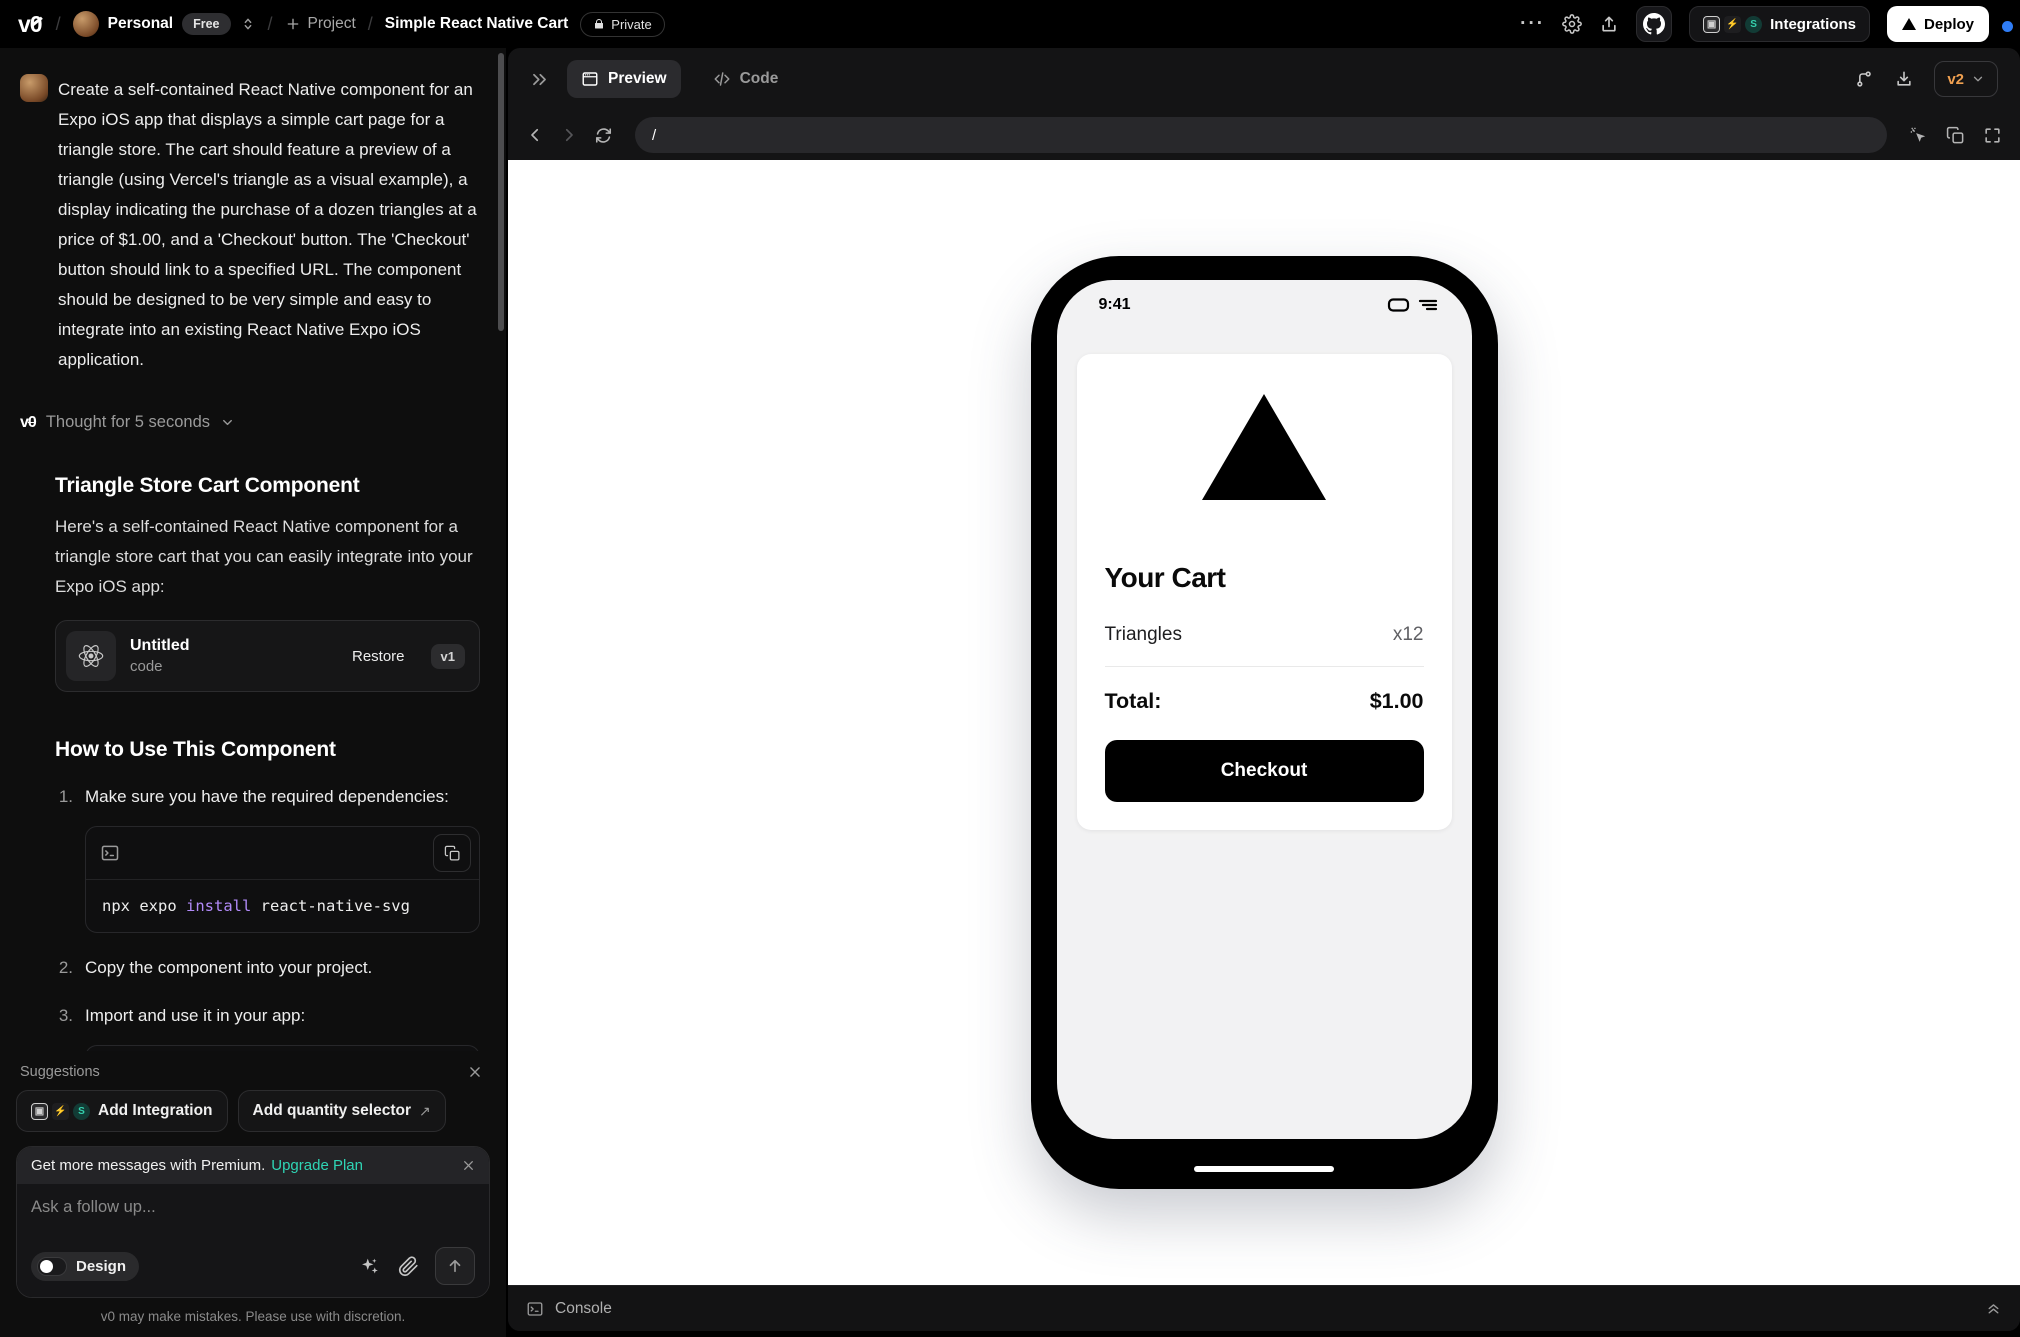 The height and width of the screenshot is (1337, 2020). Describe the element at coordinates (341, 1111) in the screenshot. I see `suggestion-add-quantity-button: Add quantity selector ↗` at that location.